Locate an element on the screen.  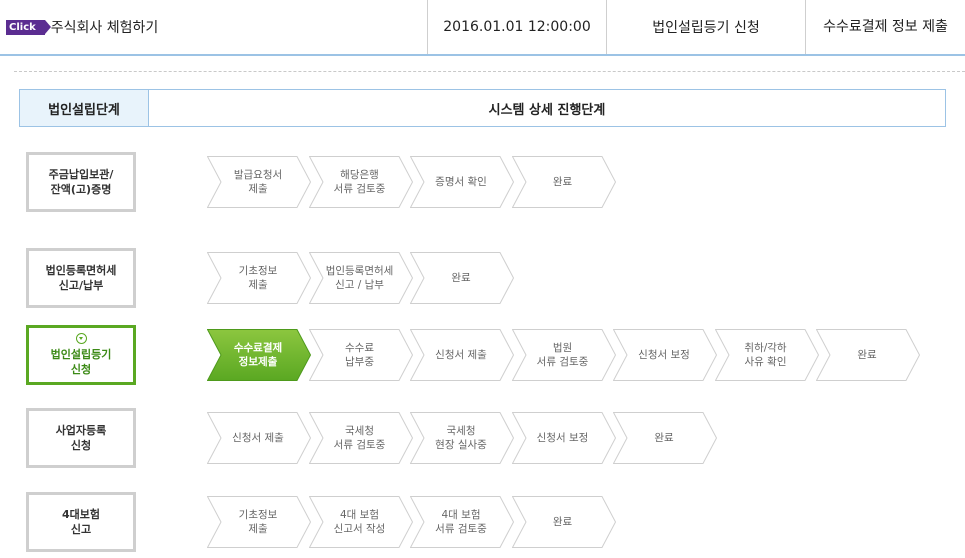
stage-box: 사업자등록 신청 is located at coordinates (81, 438).